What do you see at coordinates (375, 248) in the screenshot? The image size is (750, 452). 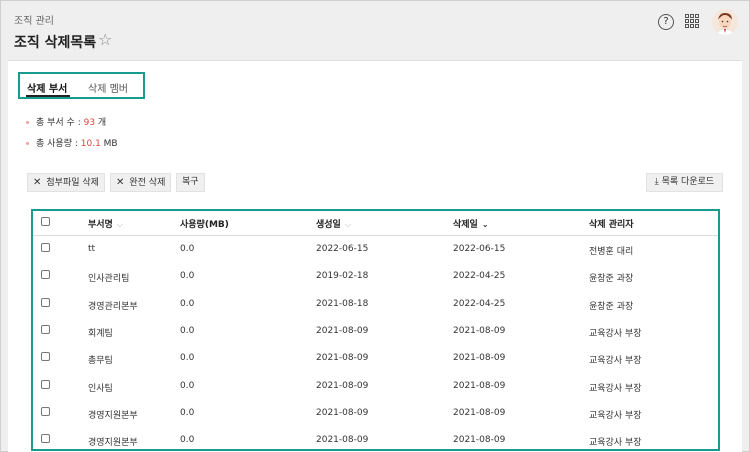 I see `table-row: tt 0.0 2022-06-15 2022-06-15 전병훈 대리` at bounding box center [375, 248].